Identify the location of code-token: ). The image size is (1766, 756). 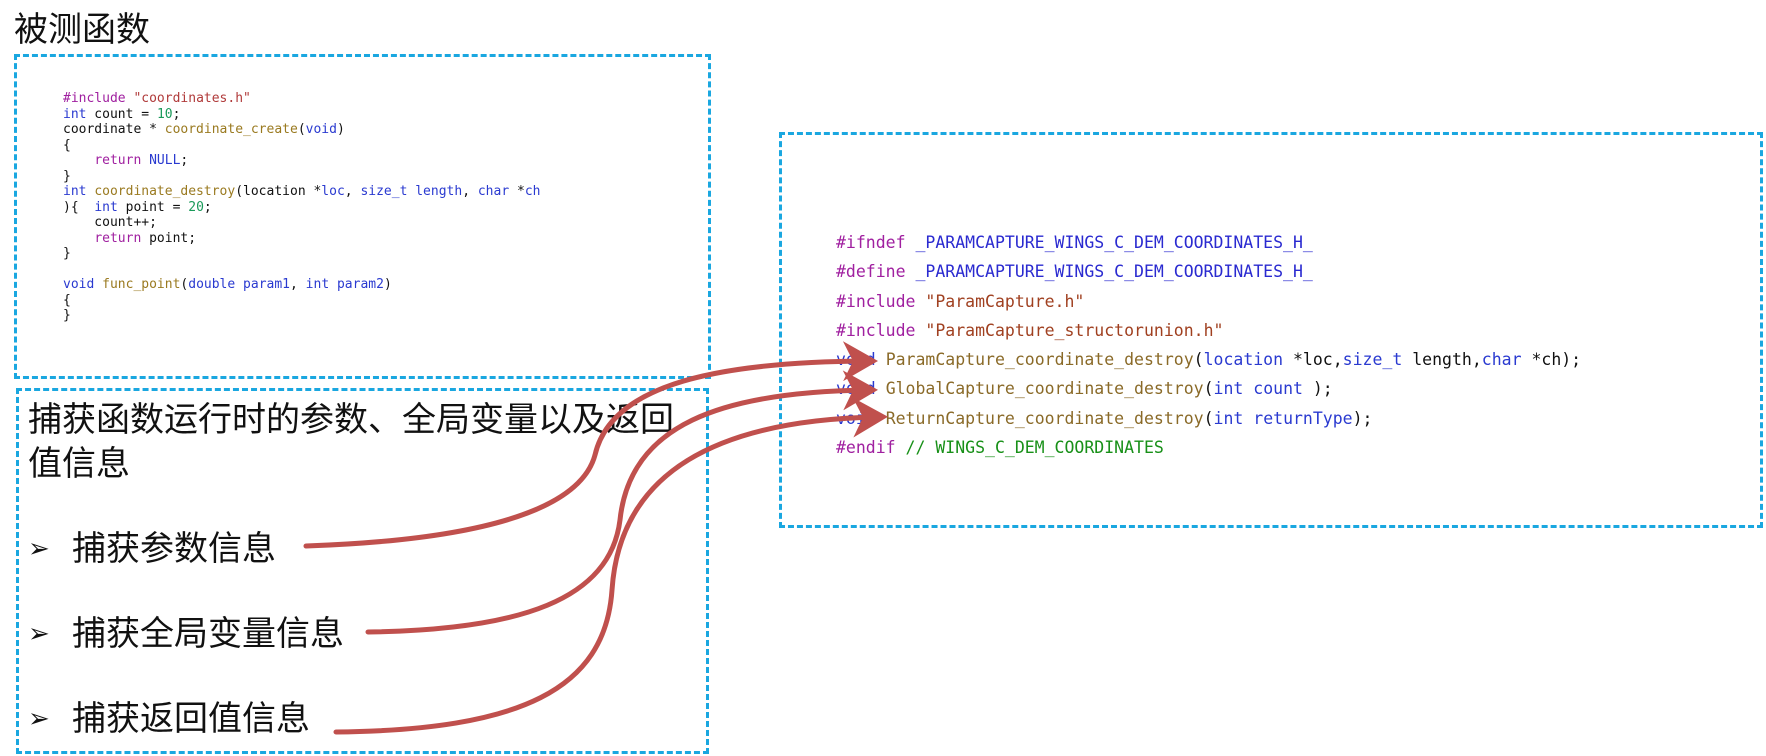
(387, 284).